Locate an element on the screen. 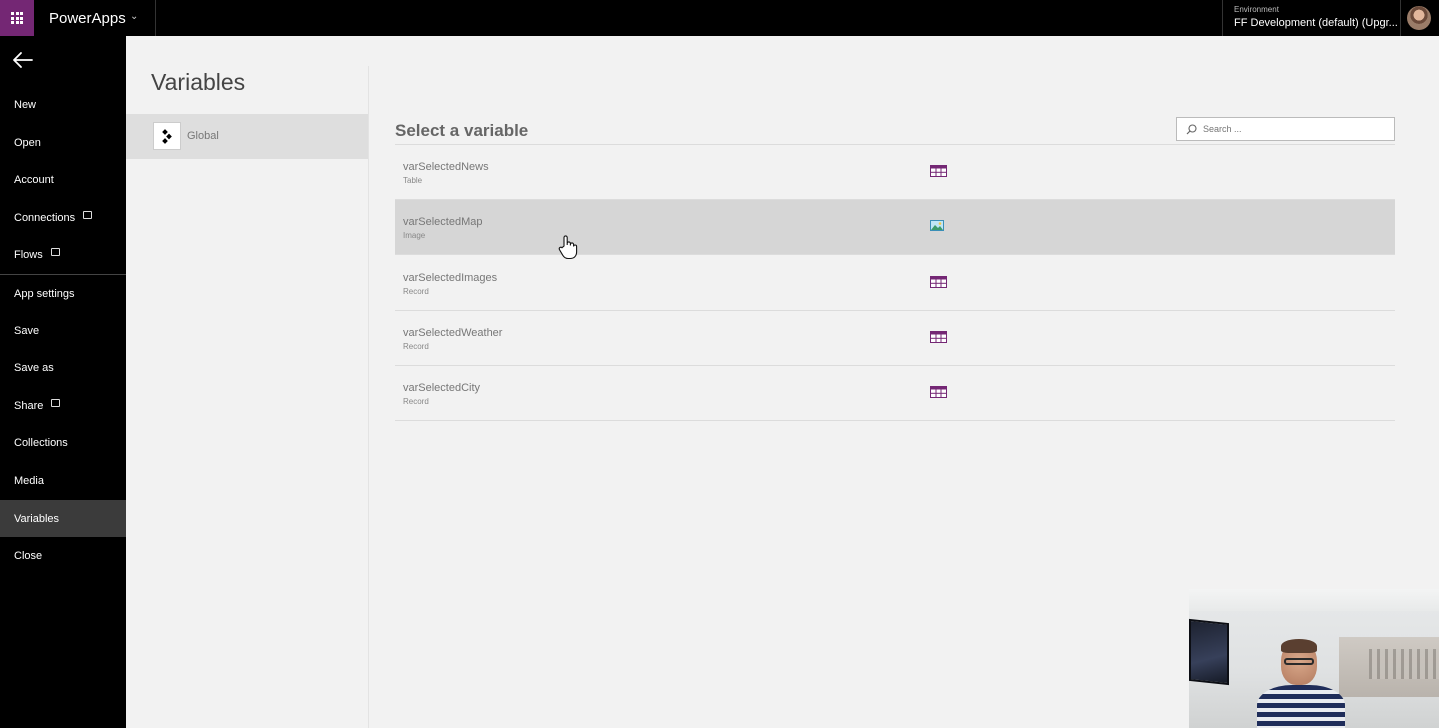  app-launcher-button is located at coordinates (17, 18).